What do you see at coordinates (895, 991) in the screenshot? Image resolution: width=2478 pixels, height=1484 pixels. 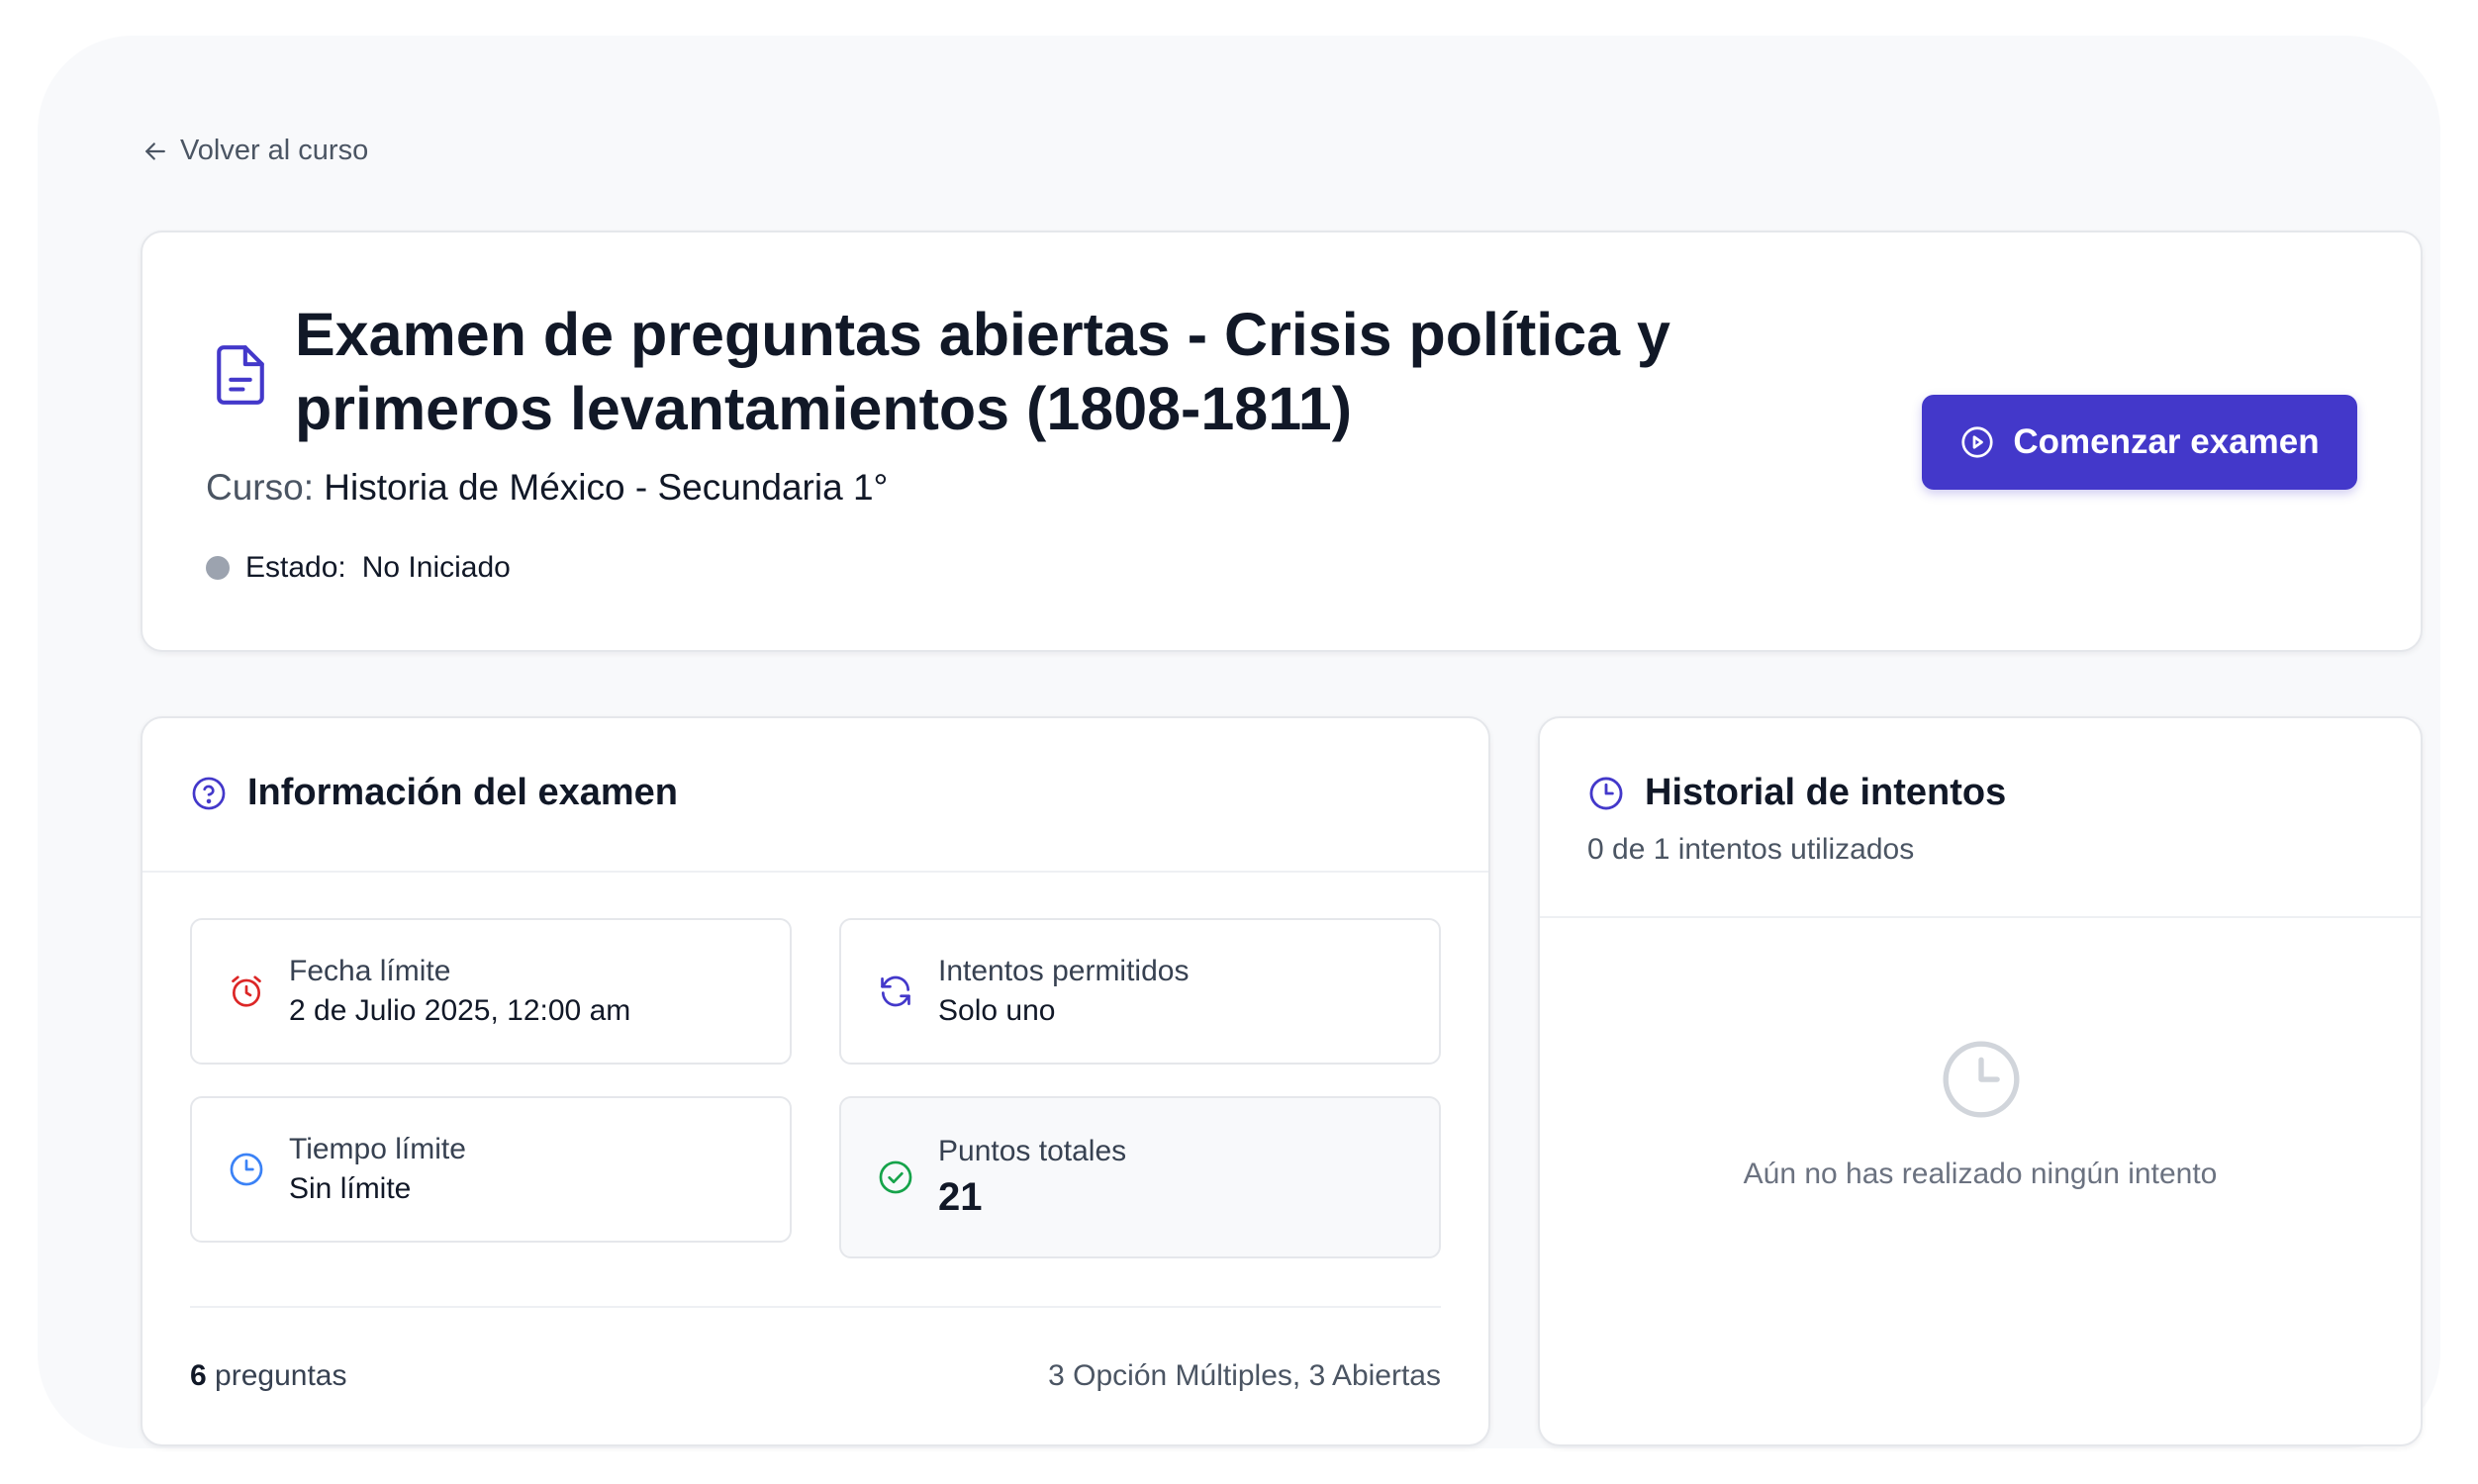 I see `refresh-icon` at bounding box center [895, 991].